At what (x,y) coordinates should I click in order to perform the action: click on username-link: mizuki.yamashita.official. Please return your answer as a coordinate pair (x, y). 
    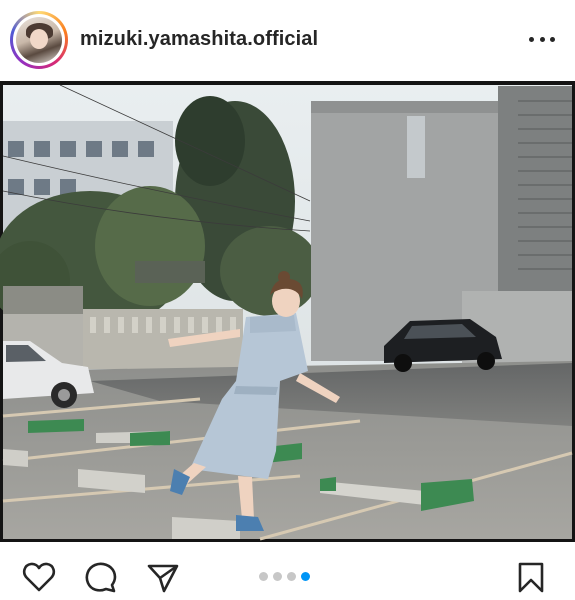
    Looking at the image, I should click on (199, 39).